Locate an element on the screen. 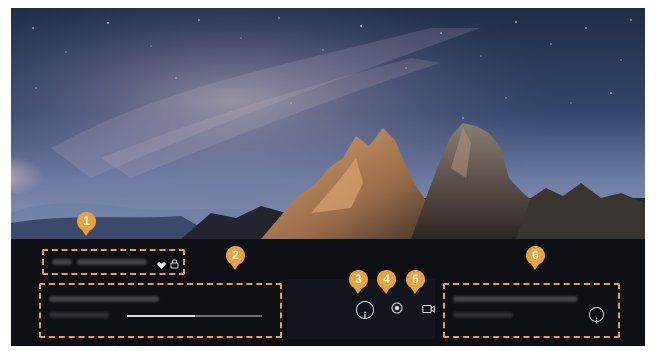 The image size is (656, 351). program-time-blur is located at coordinates (79, 315).